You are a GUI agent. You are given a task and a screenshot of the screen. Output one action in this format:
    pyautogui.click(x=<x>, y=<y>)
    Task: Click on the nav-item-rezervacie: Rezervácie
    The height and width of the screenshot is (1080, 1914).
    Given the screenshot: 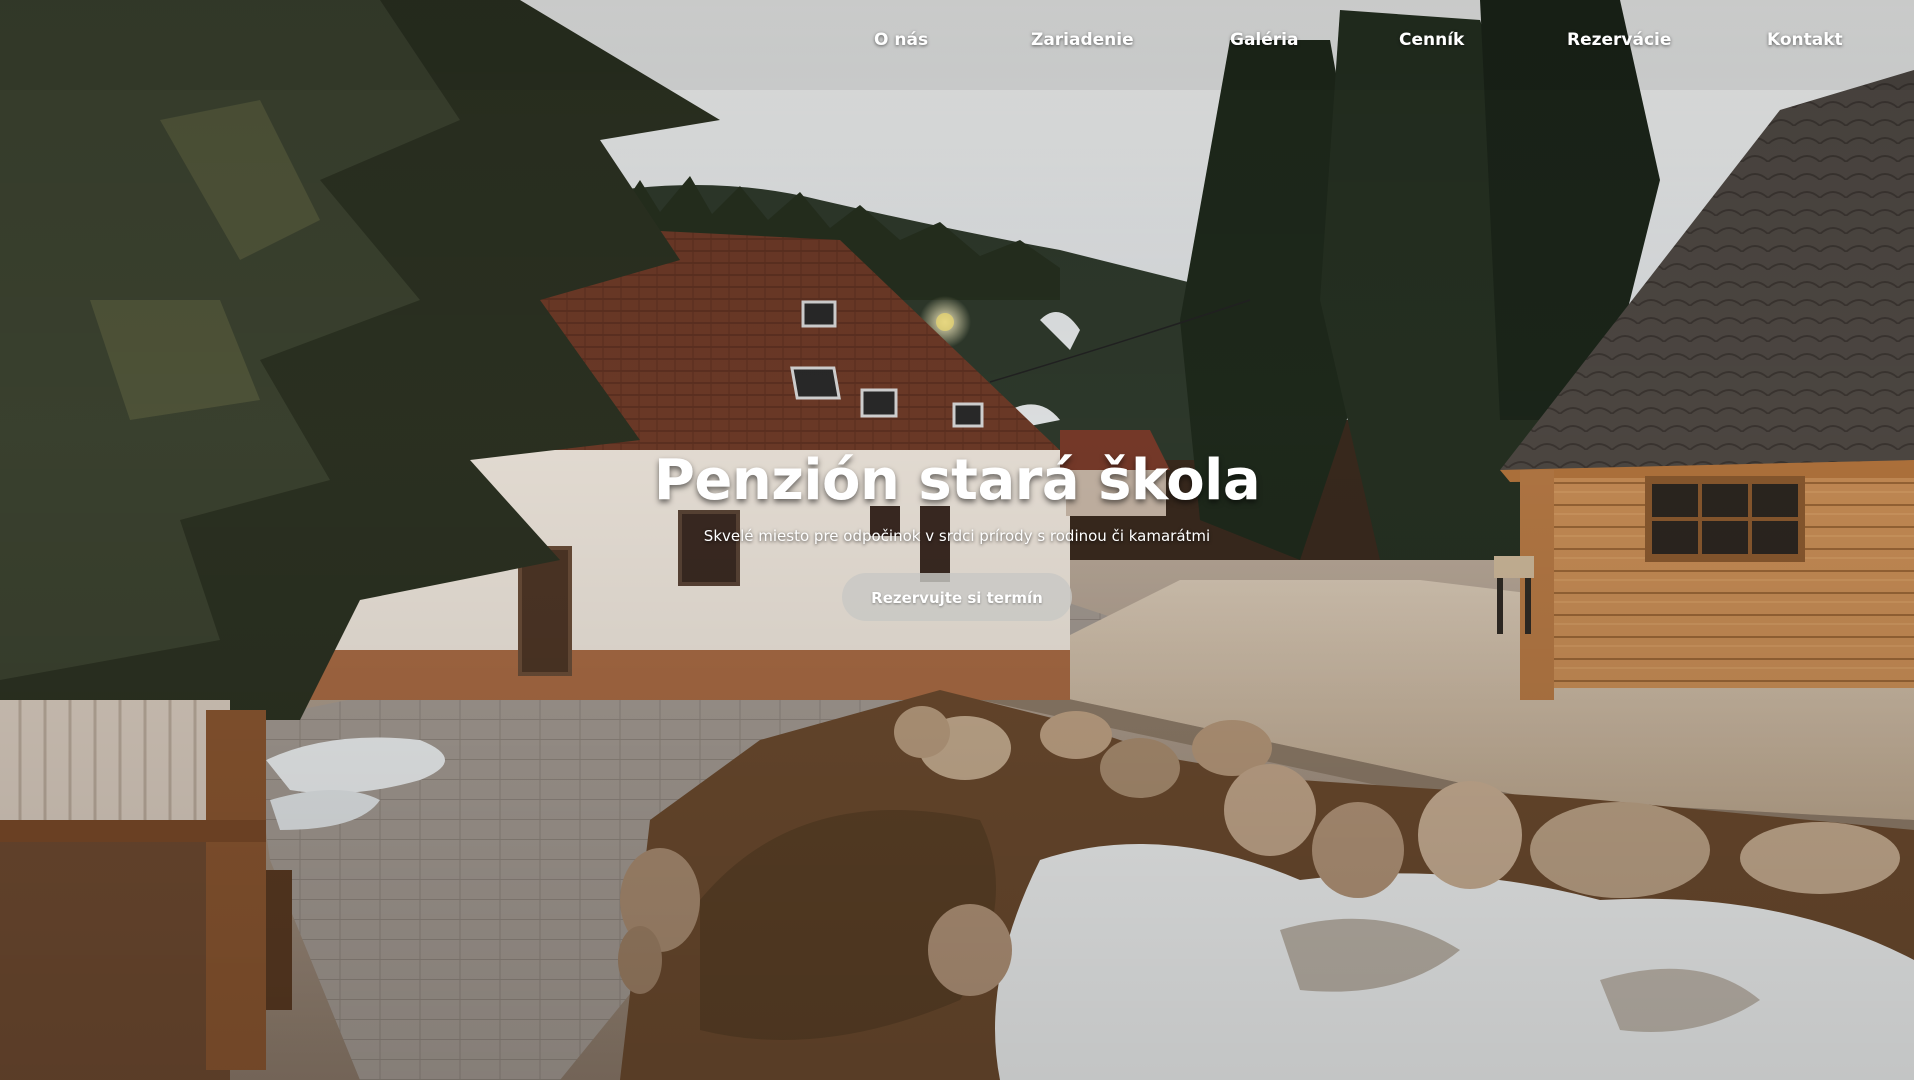 What is the action you would take?
    pyautogui.click(x=1619, y=40)
    